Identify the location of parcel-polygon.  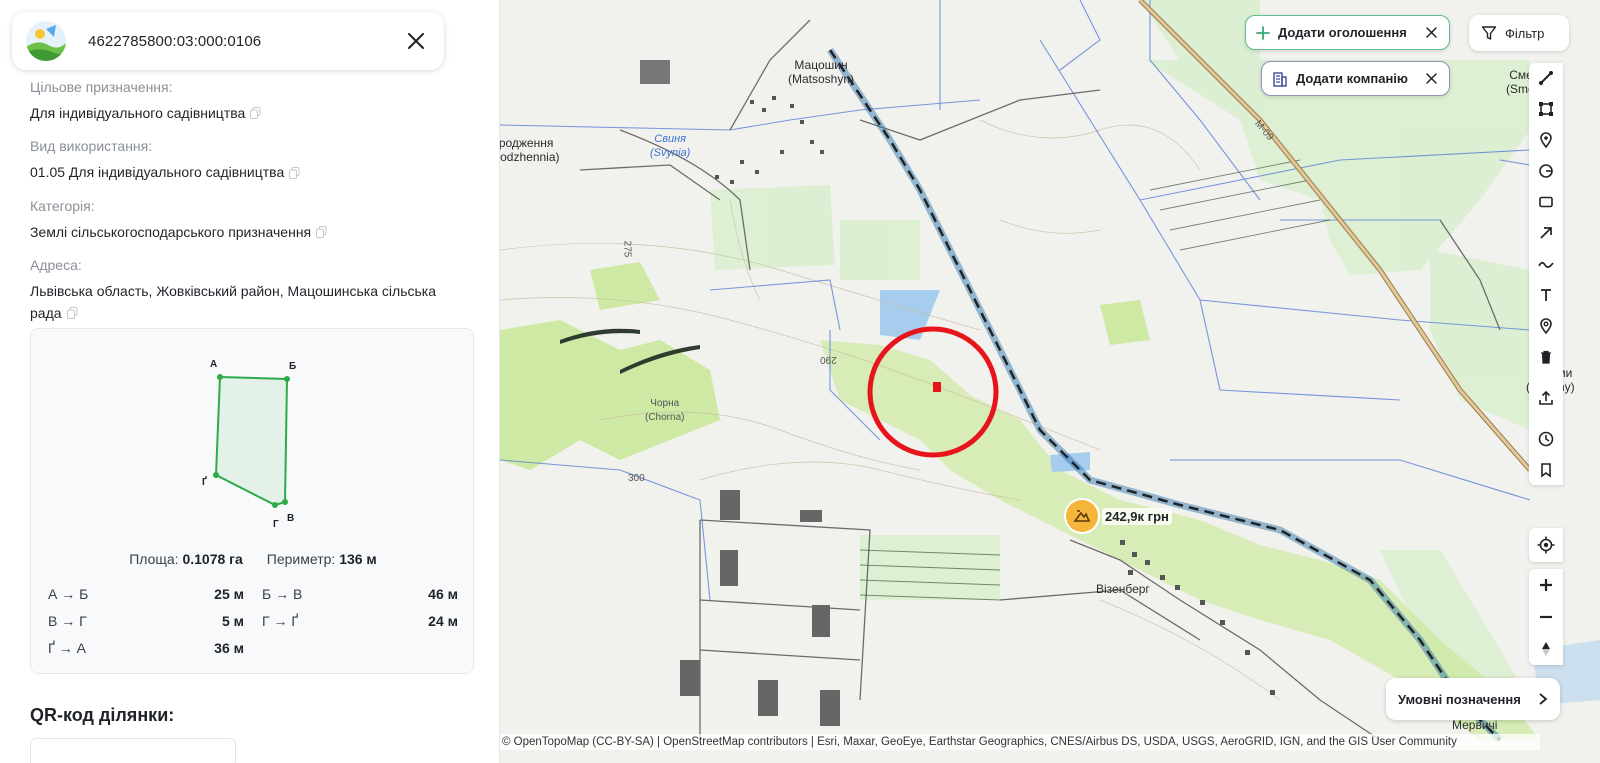
(251, 441).